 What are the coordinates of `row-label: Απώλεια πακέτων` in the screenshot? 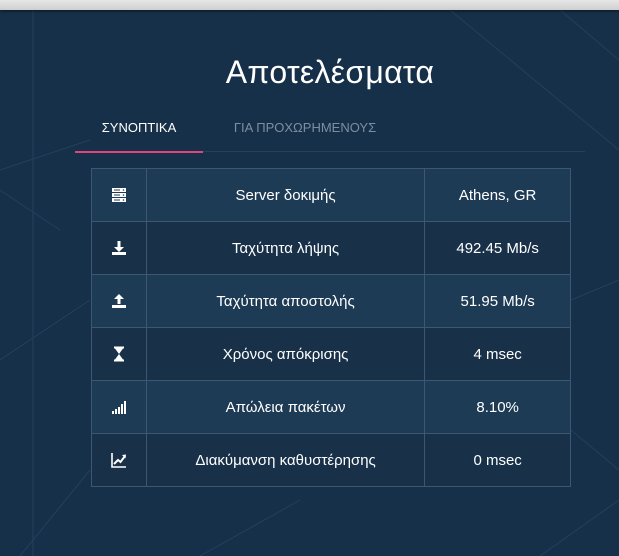 It's located at (285, 407).